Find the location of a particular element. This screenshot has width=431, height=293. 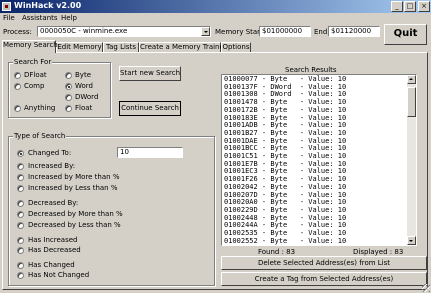

close-button: × is located at coordinates (424, 6).